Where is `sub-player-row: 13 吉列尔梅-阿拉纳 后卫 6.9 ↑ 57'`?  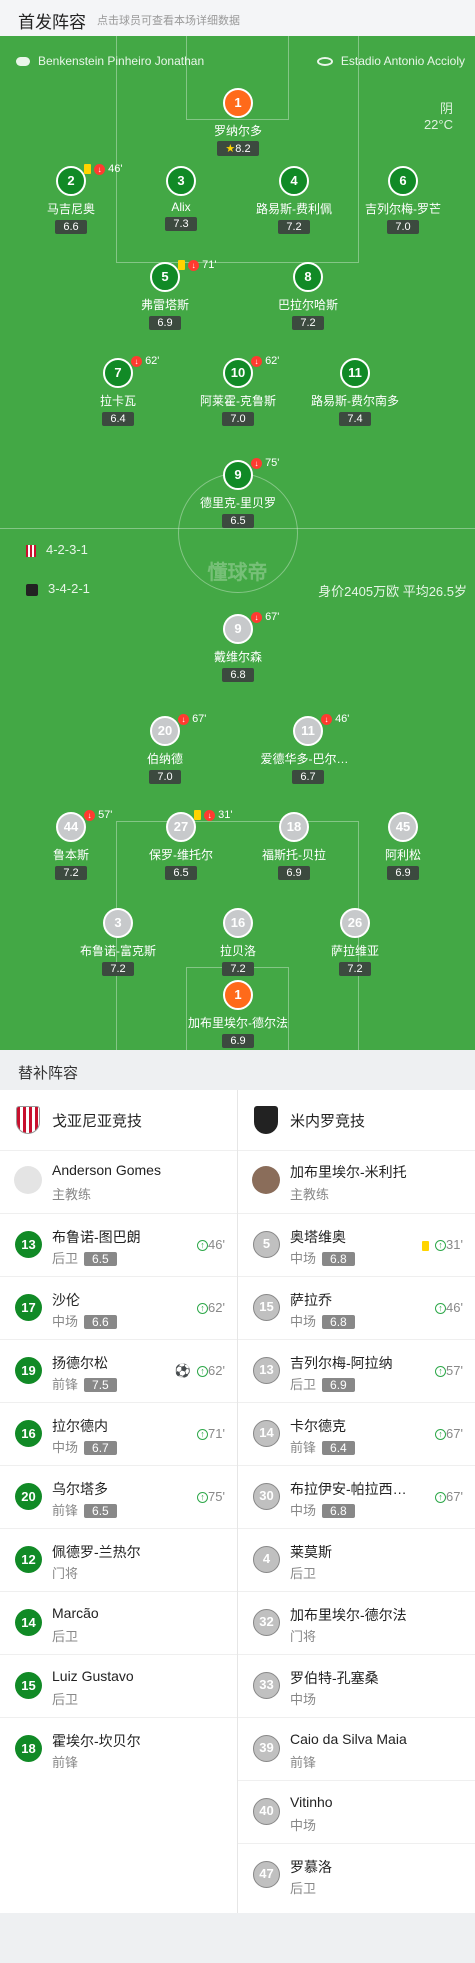 sub-player-row: 13 吉列尔梅-阿拉纳 后卫 6.9 ↑ 57' is located at coordinates (356, 1370).